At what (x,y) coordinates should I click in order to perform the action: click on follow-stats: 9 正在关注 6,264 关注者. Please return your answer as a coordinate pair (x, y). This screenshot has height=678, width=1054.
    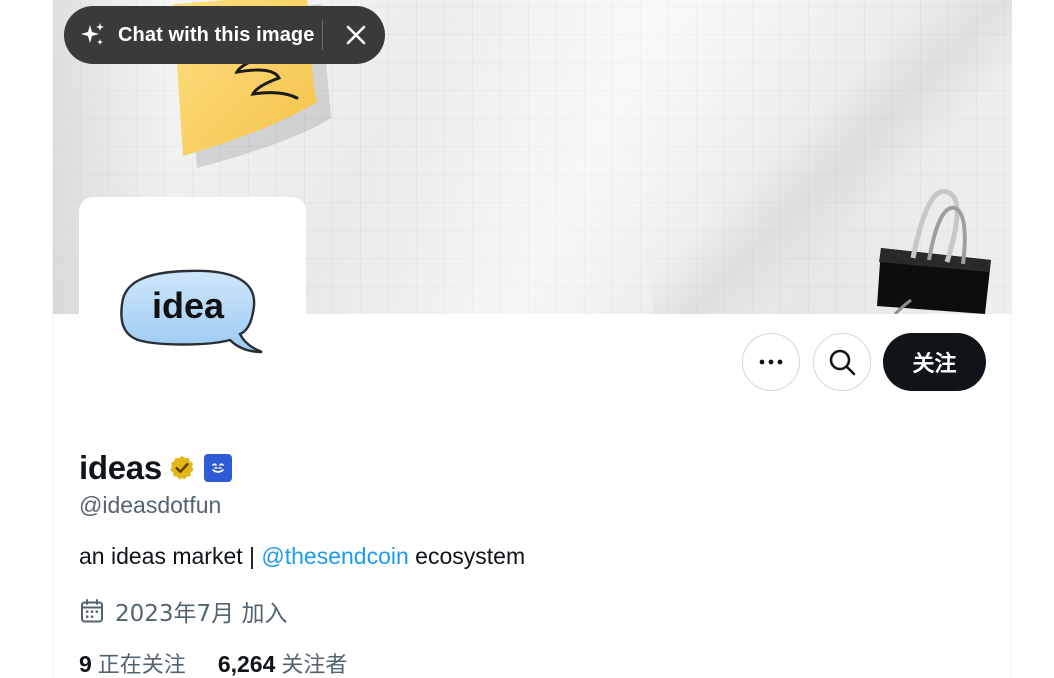
    Looking at the image, I should click on (229, 662).